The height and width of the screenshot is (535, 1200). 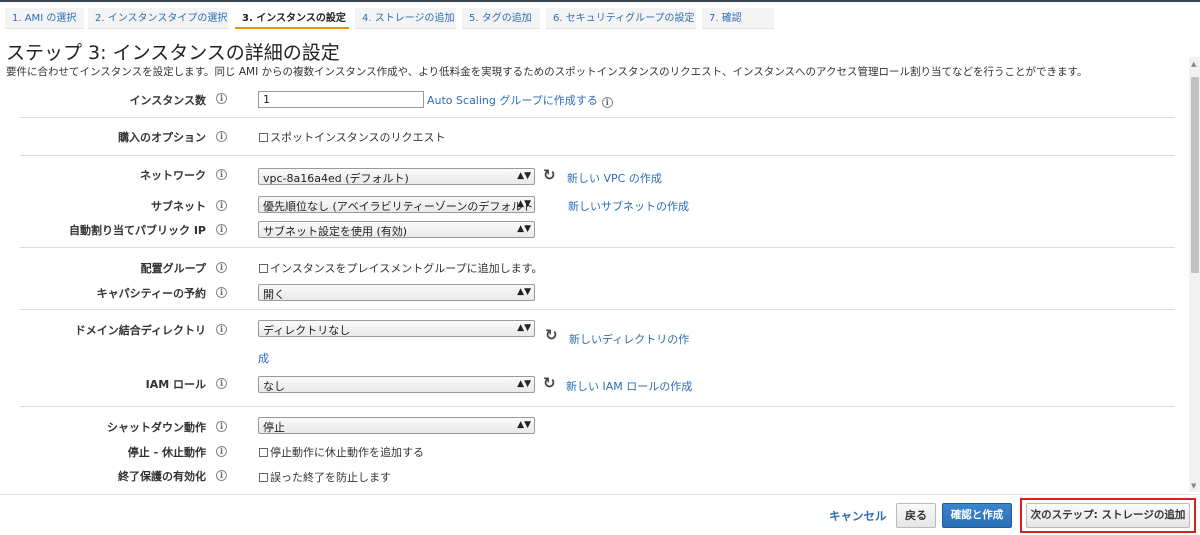 What do you see at coordinates (396, 384) in the screenshot?
I see `iam-role-select: なし ▲▼` at bounding box center [396, 384].